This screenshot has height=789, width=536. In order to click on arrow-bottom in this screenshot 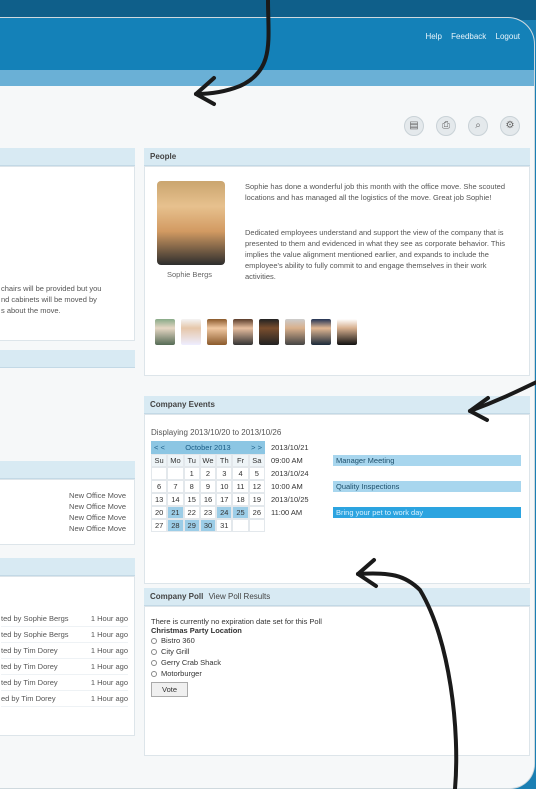, I will do `click(407, 680)`.